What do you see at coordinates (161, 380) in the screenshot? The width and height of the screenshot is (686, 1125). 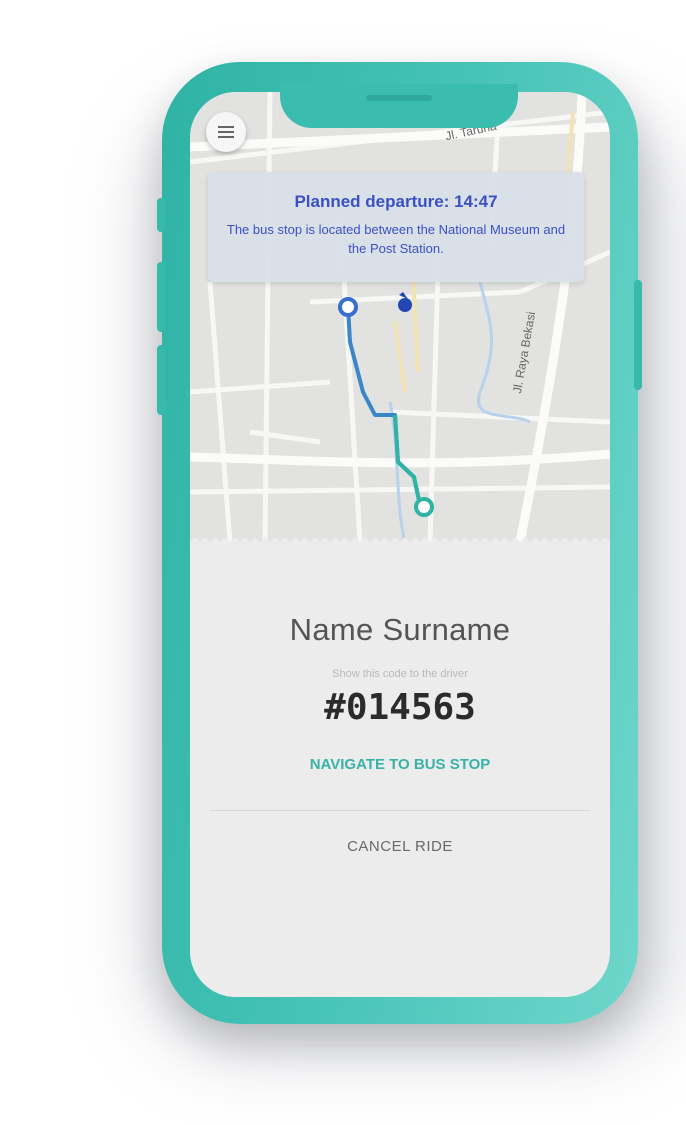 I see `volume-down-button` at bounding box center [161, 380].